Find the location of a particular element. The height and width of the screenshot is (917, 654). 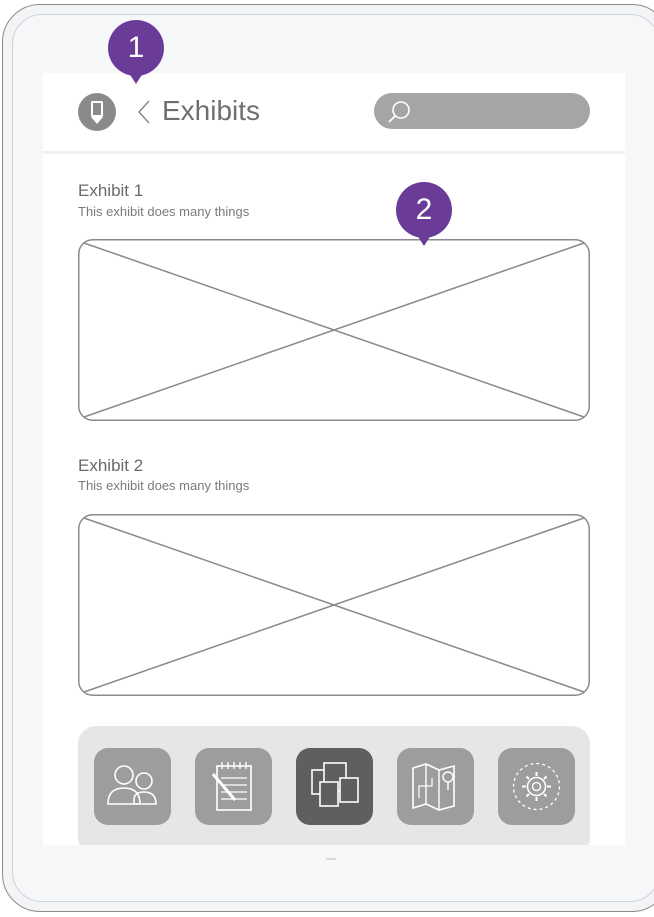

exhibit-2-description: This exhibit does many things is located at coordinates (164, 485).